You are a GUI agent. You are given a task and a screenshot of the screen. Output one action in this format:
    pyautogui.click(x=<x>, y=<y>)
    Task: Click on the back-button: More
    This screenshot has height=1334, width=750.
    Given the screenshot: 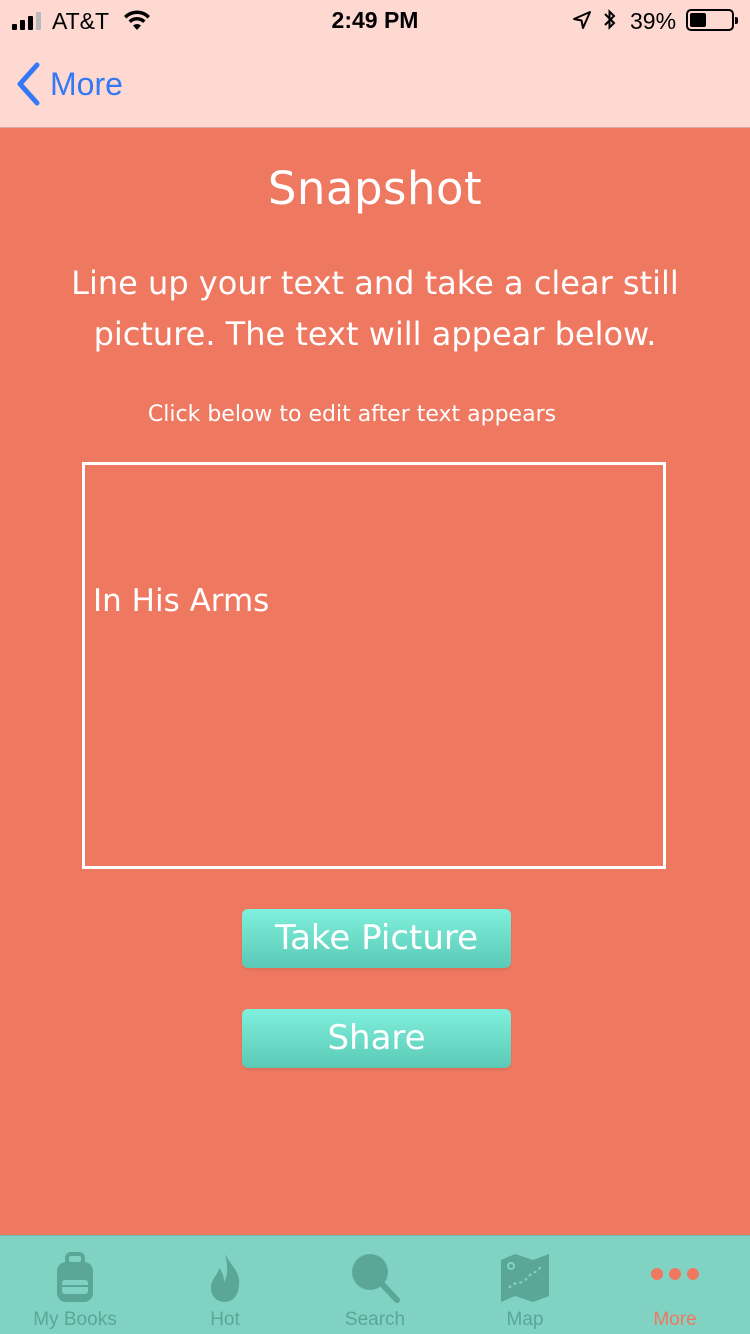 What is the action you would take?
    pyautogui.click(x=68, y=84)
    